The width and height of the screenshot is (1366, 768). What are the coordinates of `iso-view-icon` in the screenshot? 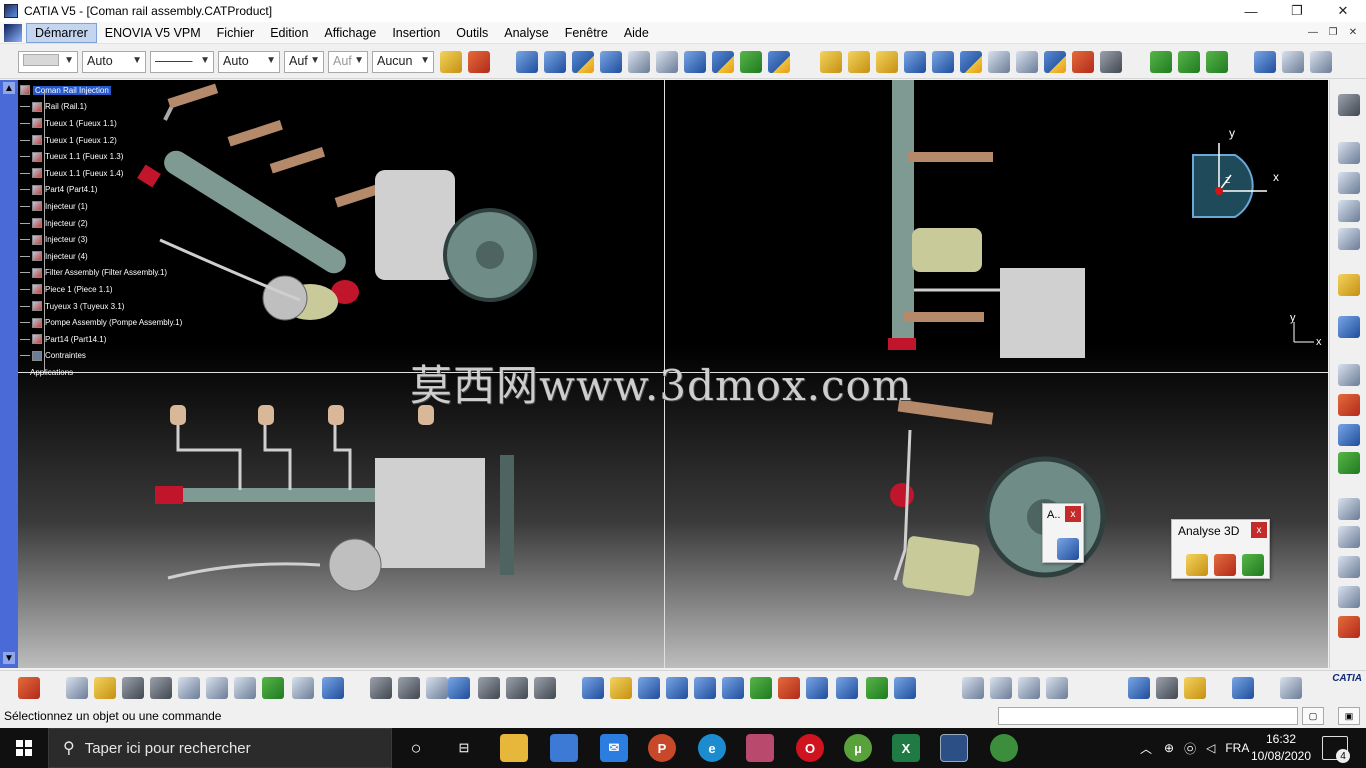 It's located at (817, 688).